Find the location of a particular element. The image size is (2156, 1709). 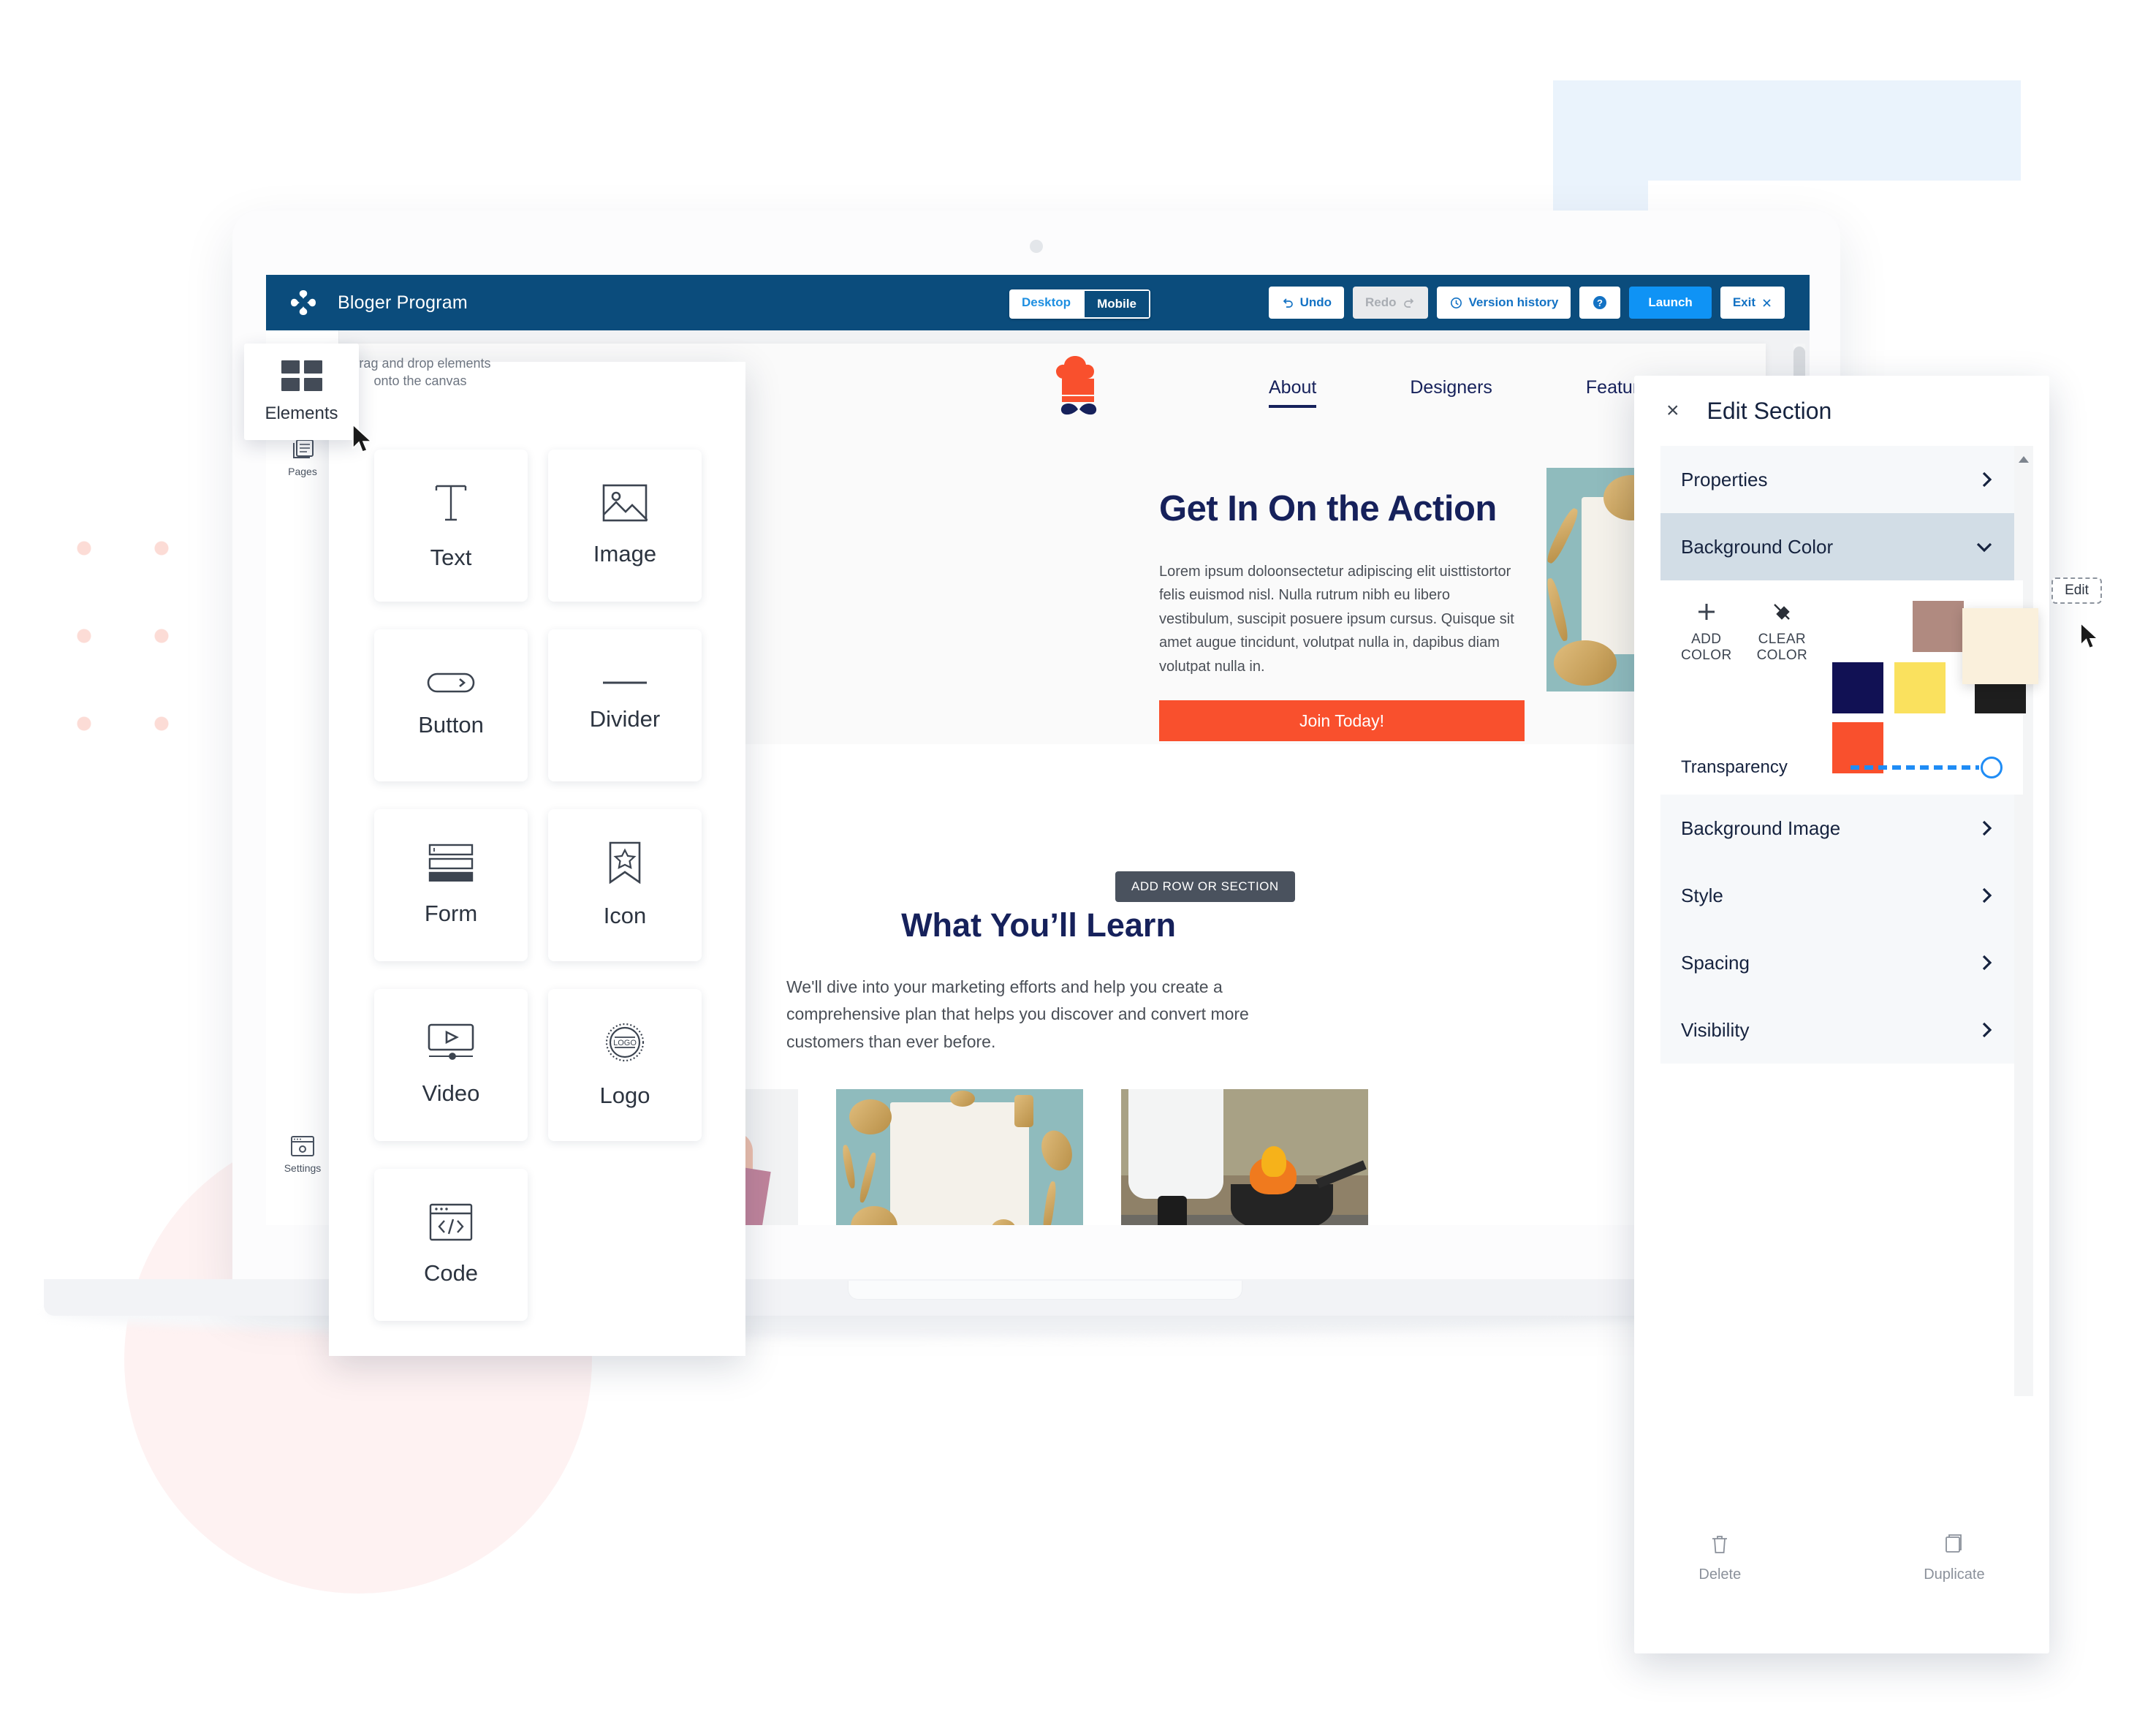

background-color-body: ADD COLOR CLEAR COLOR Edit Transparency is located at coordinates (1881, 686).